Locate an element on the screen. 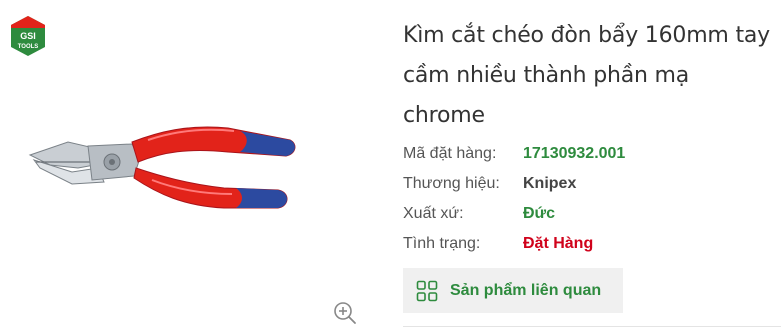 The height and width of the screenshot is (329, 781). brand-value: Knipex is located at coordinates (550, 183).